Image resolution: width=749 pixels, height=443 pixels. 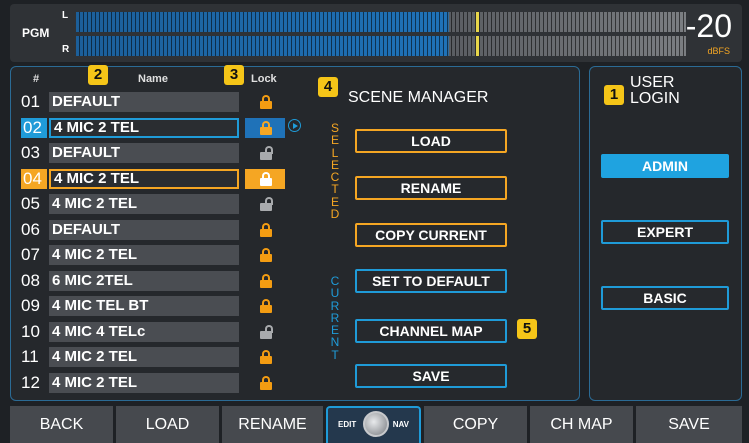 What do you see at coordinates (34, 127) in the screenshot?
I see `scene-number: 02` at bounding box center [34, 127].